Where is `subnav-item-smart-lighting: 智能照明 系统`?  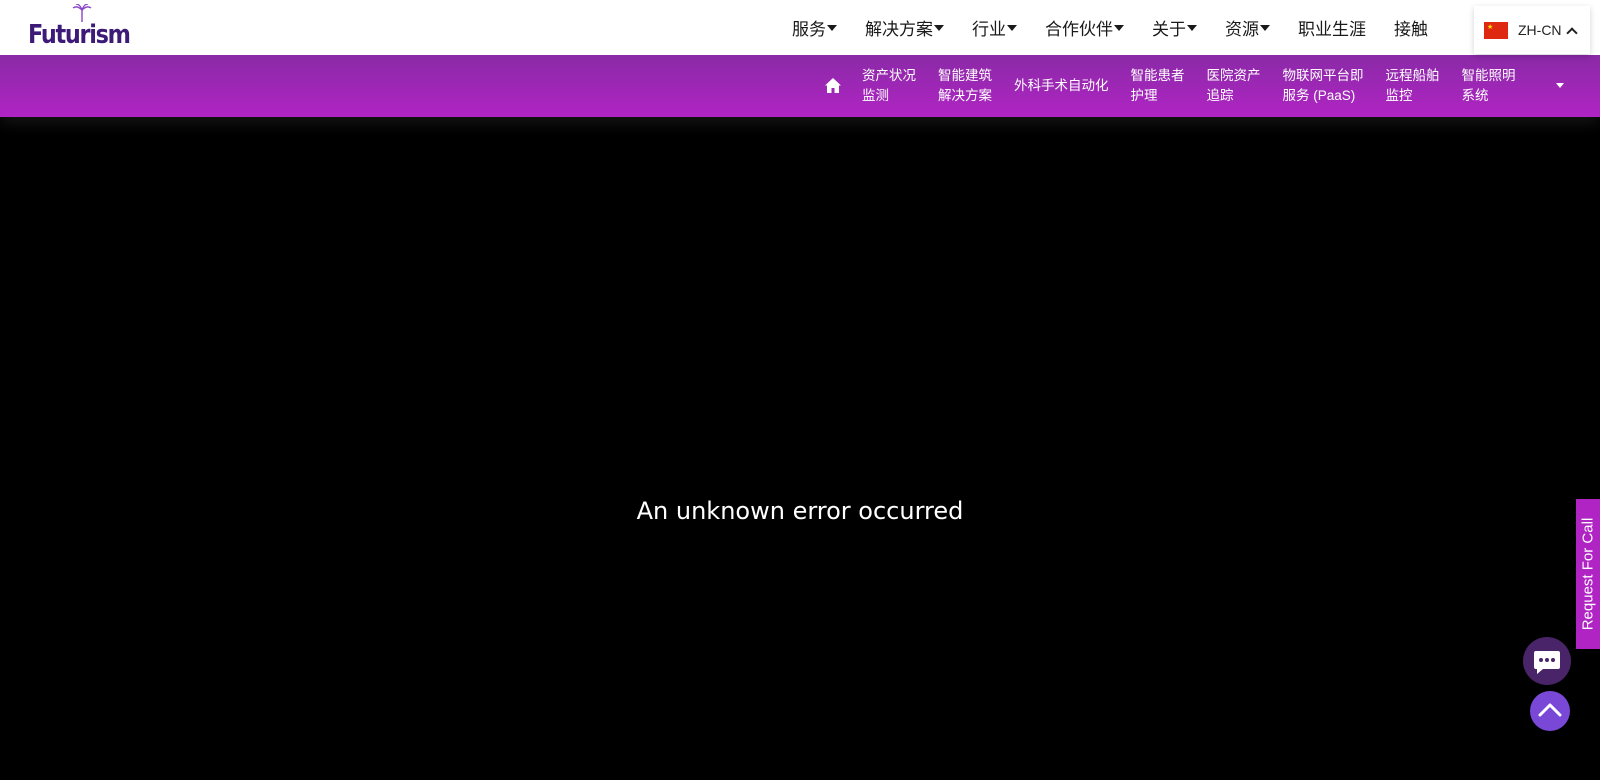
subnav-item-smart-lighting: 智能照明 系统 is located at coordinates (1489, 86).